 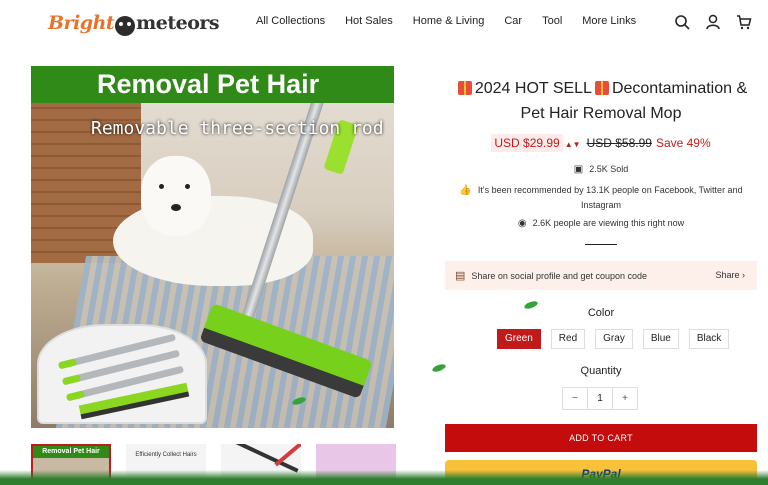 What do you see at coordinates (568, 339) in the screenshot?
I see `color-option-red: Red` at bounding box center [568, 339].